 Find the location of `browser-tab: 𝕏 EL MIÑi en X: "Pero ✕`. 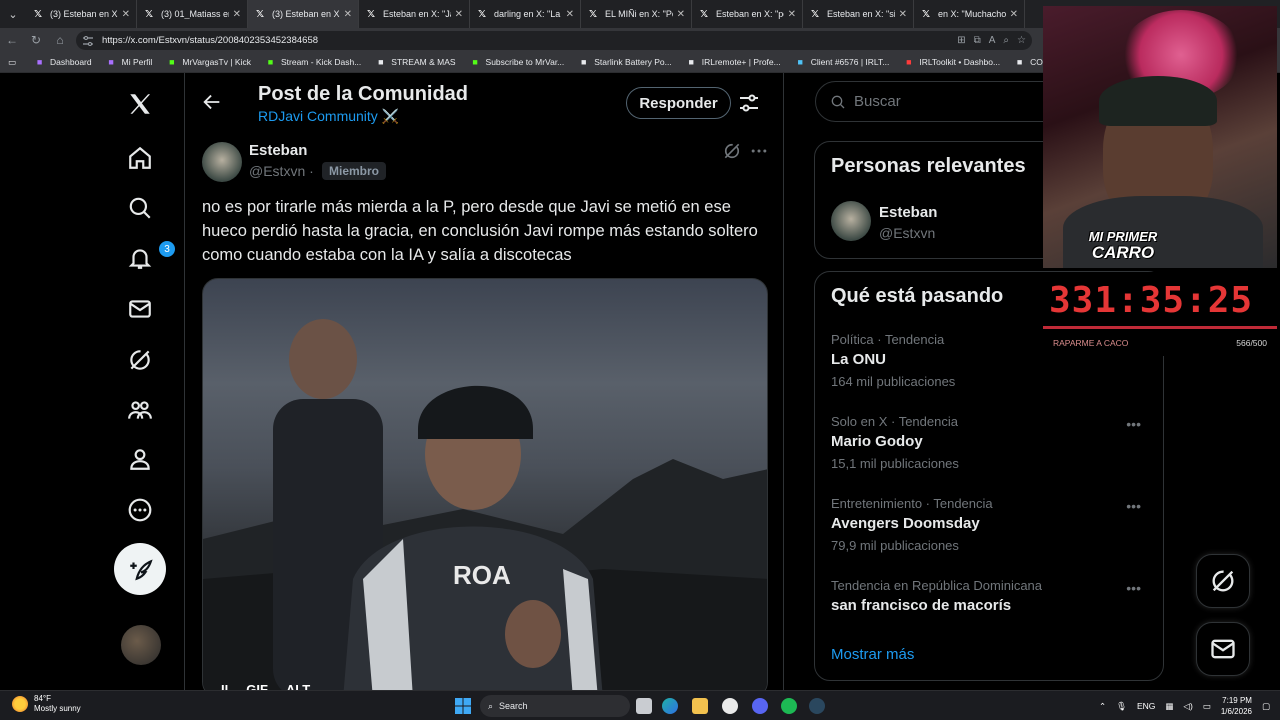

browser-tab: 𝕏 EL MIÑi en X: "Pero ✕ is located at coordinates (636, 14).